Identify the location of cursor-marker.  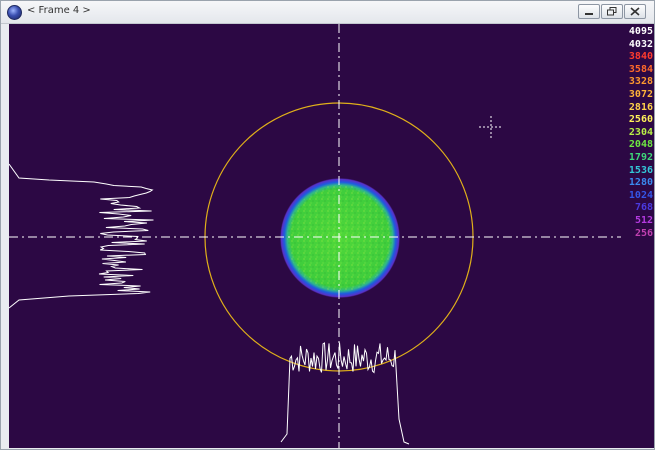
(491, 127).